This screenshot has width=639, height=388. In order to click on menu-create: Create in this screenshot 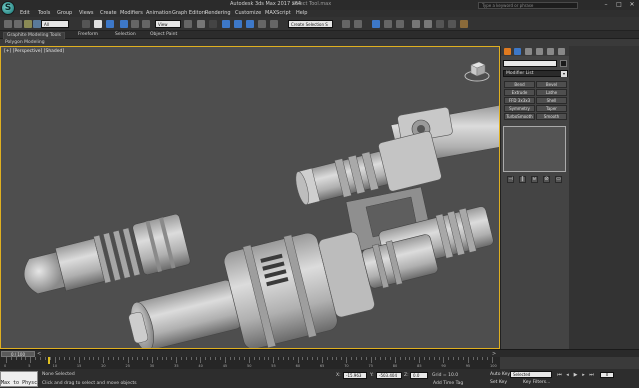, I will do `click(108, 13)`.